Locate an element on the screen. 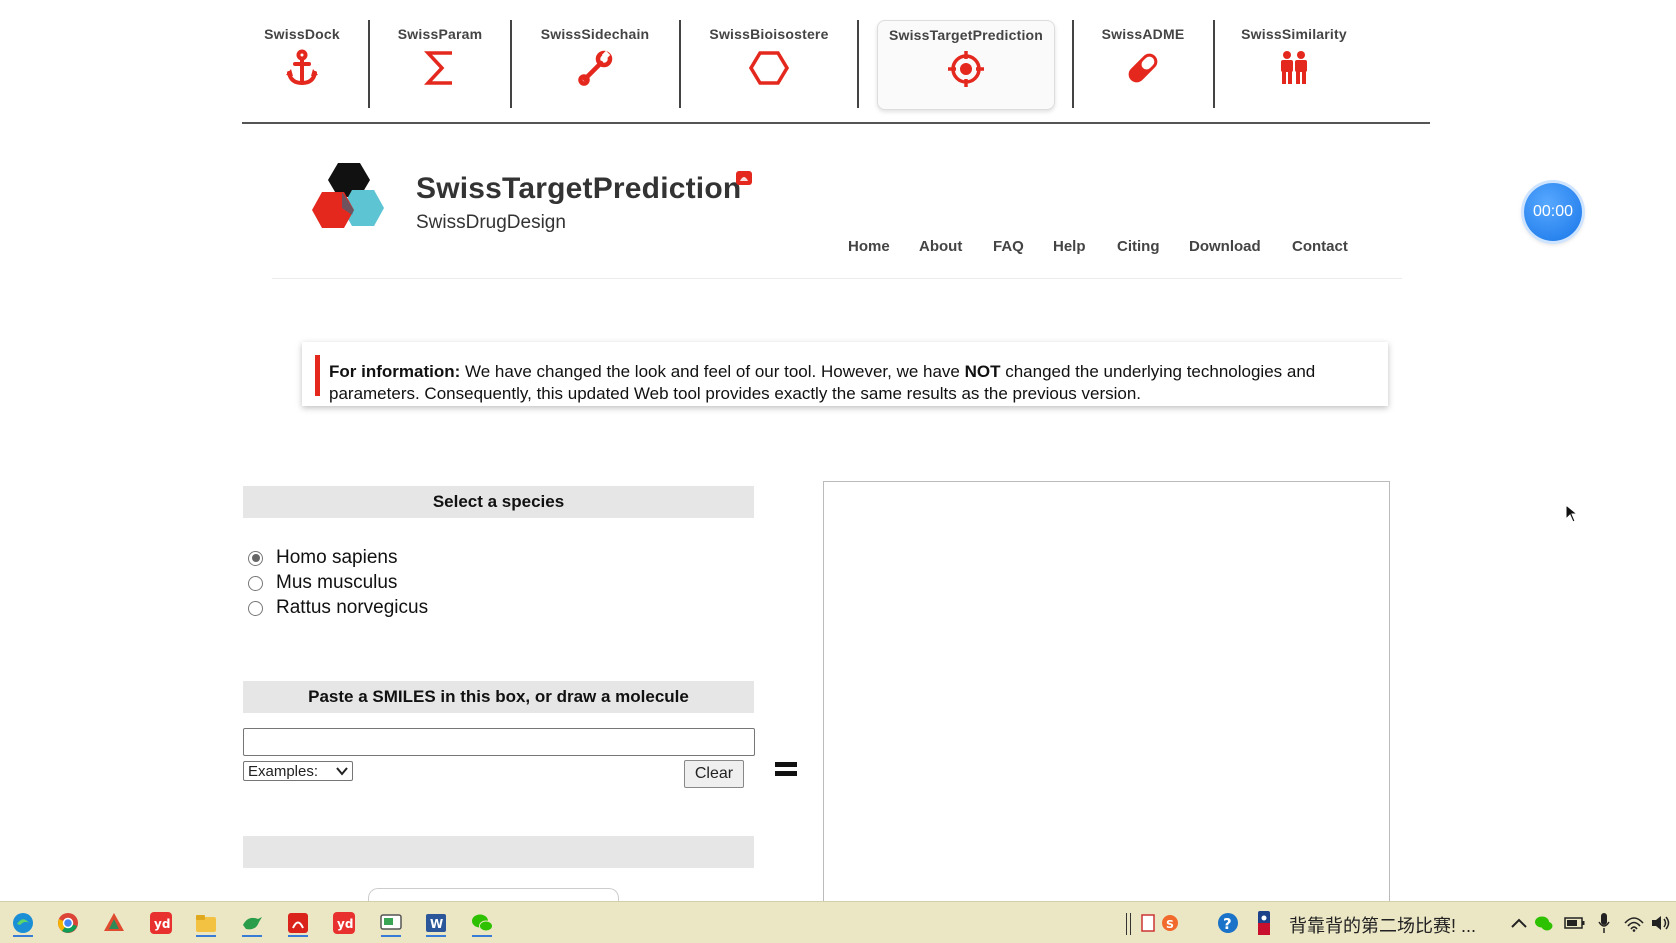 The image size is (1676, 943). mouse-cursor-icon is located at coordinates (1572, 516).